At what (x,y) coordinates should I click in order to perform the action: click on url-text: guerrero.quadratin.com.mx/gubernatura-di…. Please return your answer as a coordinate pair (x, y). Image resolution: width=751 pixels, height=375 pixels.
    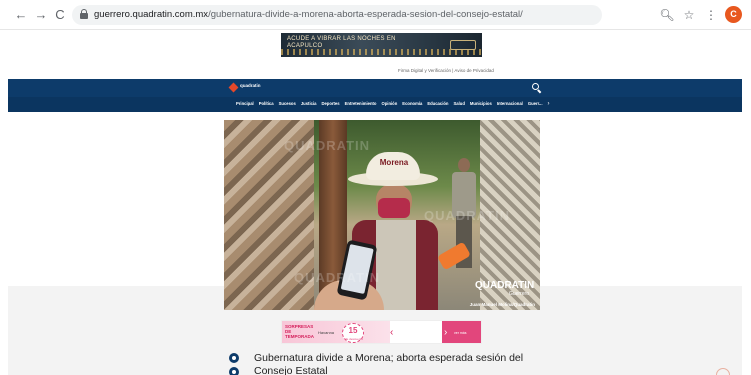
    Looking at the image, I should click on (308, 15).